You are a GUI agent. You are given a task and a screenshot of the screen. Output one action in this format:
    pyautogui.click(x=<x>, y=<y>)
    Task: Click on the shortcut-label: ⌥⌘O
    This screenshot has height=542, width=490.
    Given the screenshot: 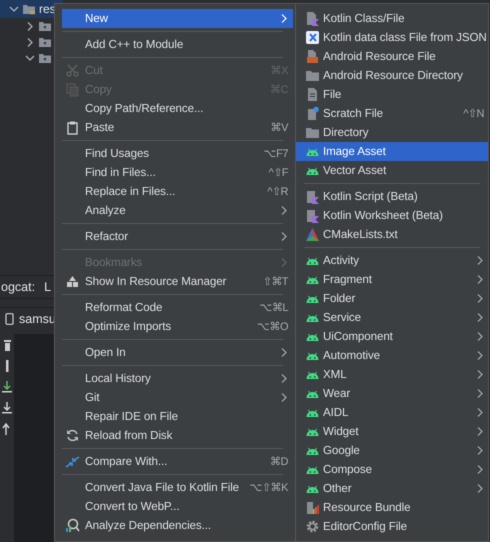 What is the action you would take?
    pyautogui.click(x=272, y=326)
    